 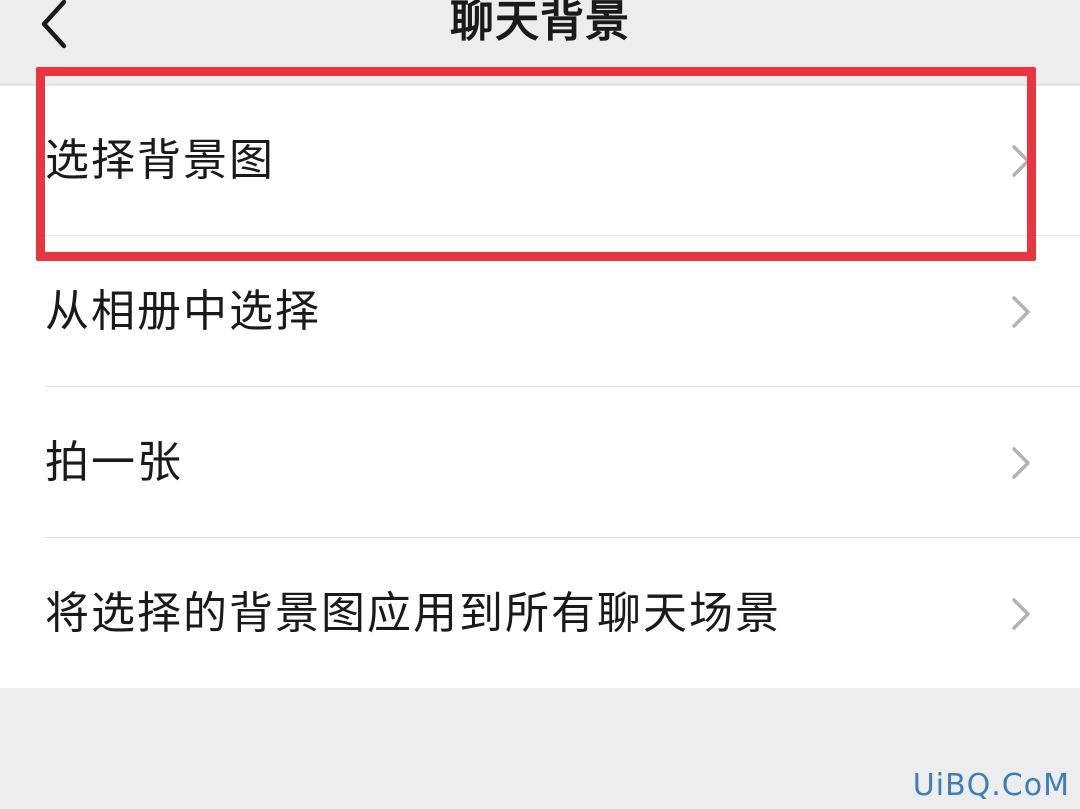 I want to click on menu-item-label: 拍一张, so click(x=114, y=462).